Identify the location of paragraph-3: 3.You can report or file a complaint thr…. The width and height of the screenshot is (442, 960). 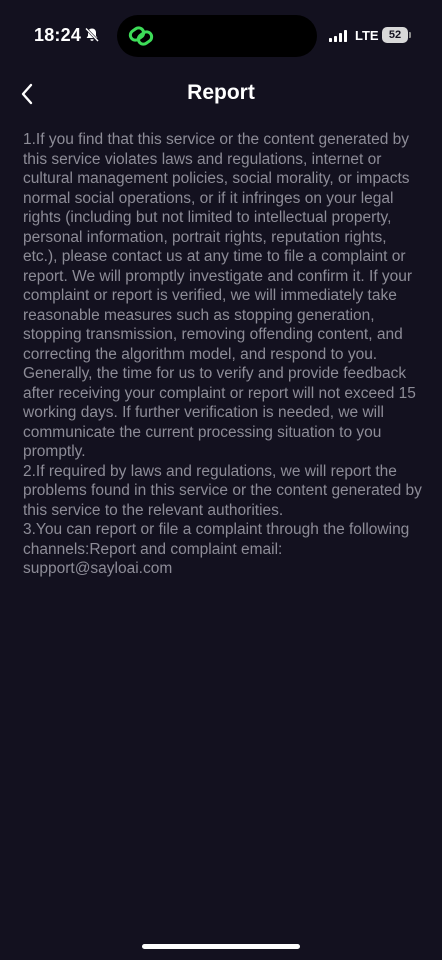
(216, 549).